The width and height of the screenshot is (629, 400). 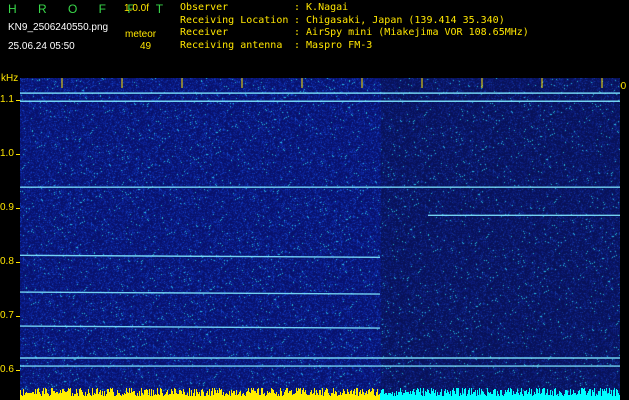 I want to click on station-label: Receiving antenna, so click(x=231, y=45).